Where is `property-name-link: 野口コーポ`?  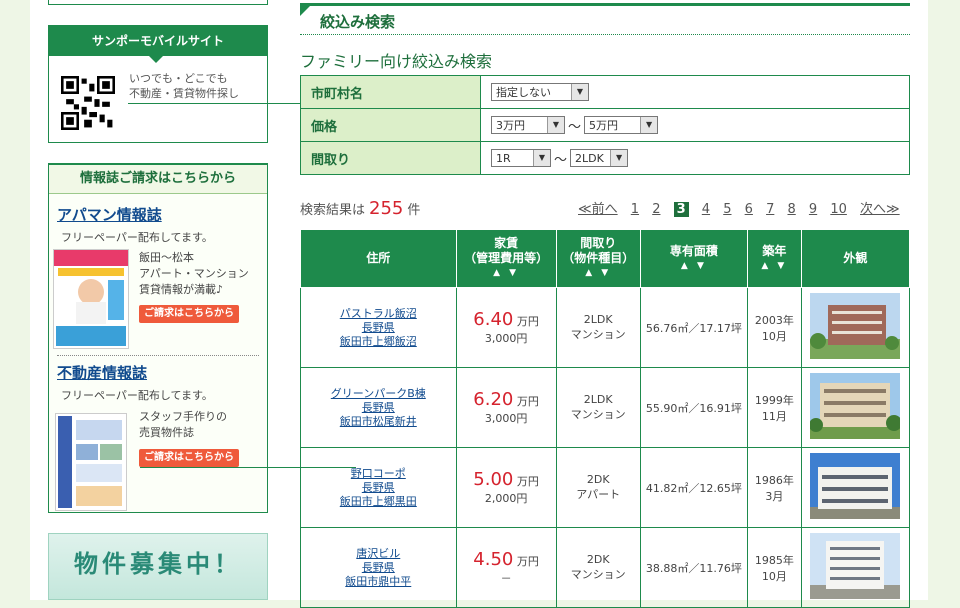
property-name-link: 野口コーポ is located at coordinates (378, 474).